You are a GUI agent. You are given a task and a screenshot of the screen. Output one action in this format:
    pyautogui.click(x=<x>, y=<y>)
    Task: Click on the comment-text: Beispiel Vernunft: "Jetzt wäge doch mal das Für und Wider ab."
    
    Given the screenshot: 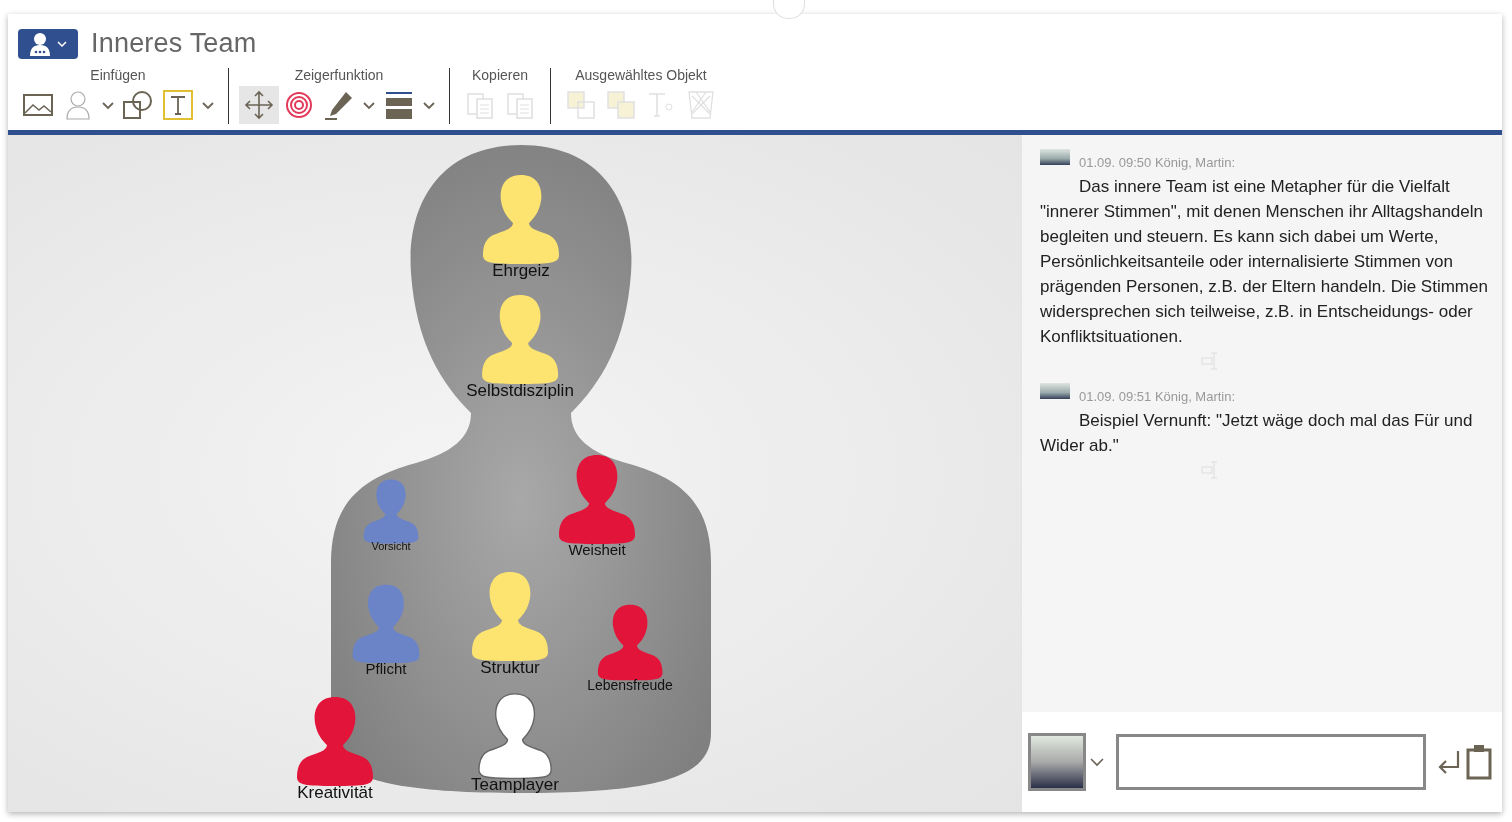 What is the action you would take?
    pyautogui.click(x=1256, y=433)
    